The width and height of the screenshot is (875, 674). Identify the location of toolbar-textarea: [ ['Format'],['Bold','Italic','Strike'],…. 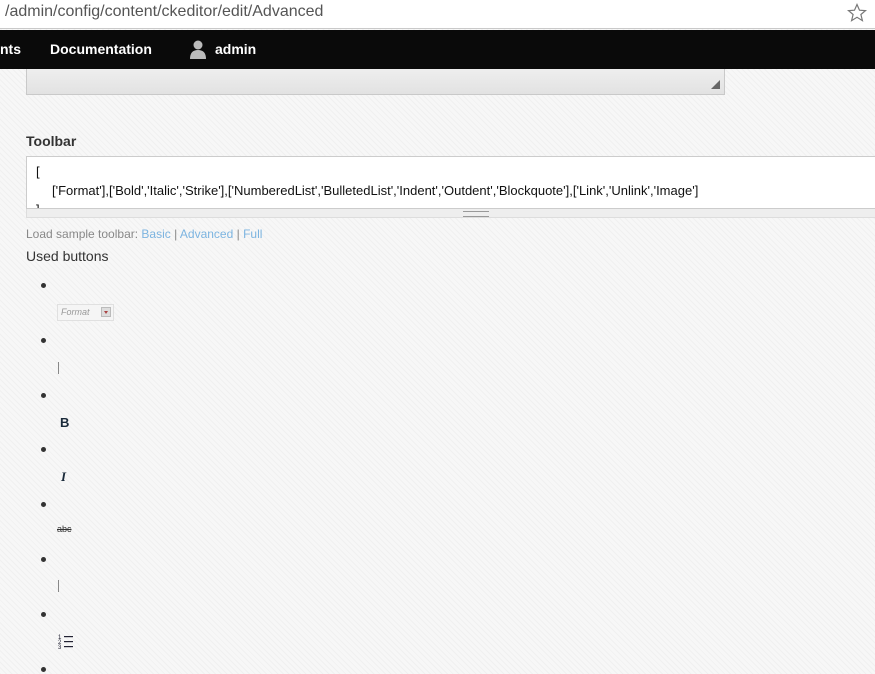
(450, 182).